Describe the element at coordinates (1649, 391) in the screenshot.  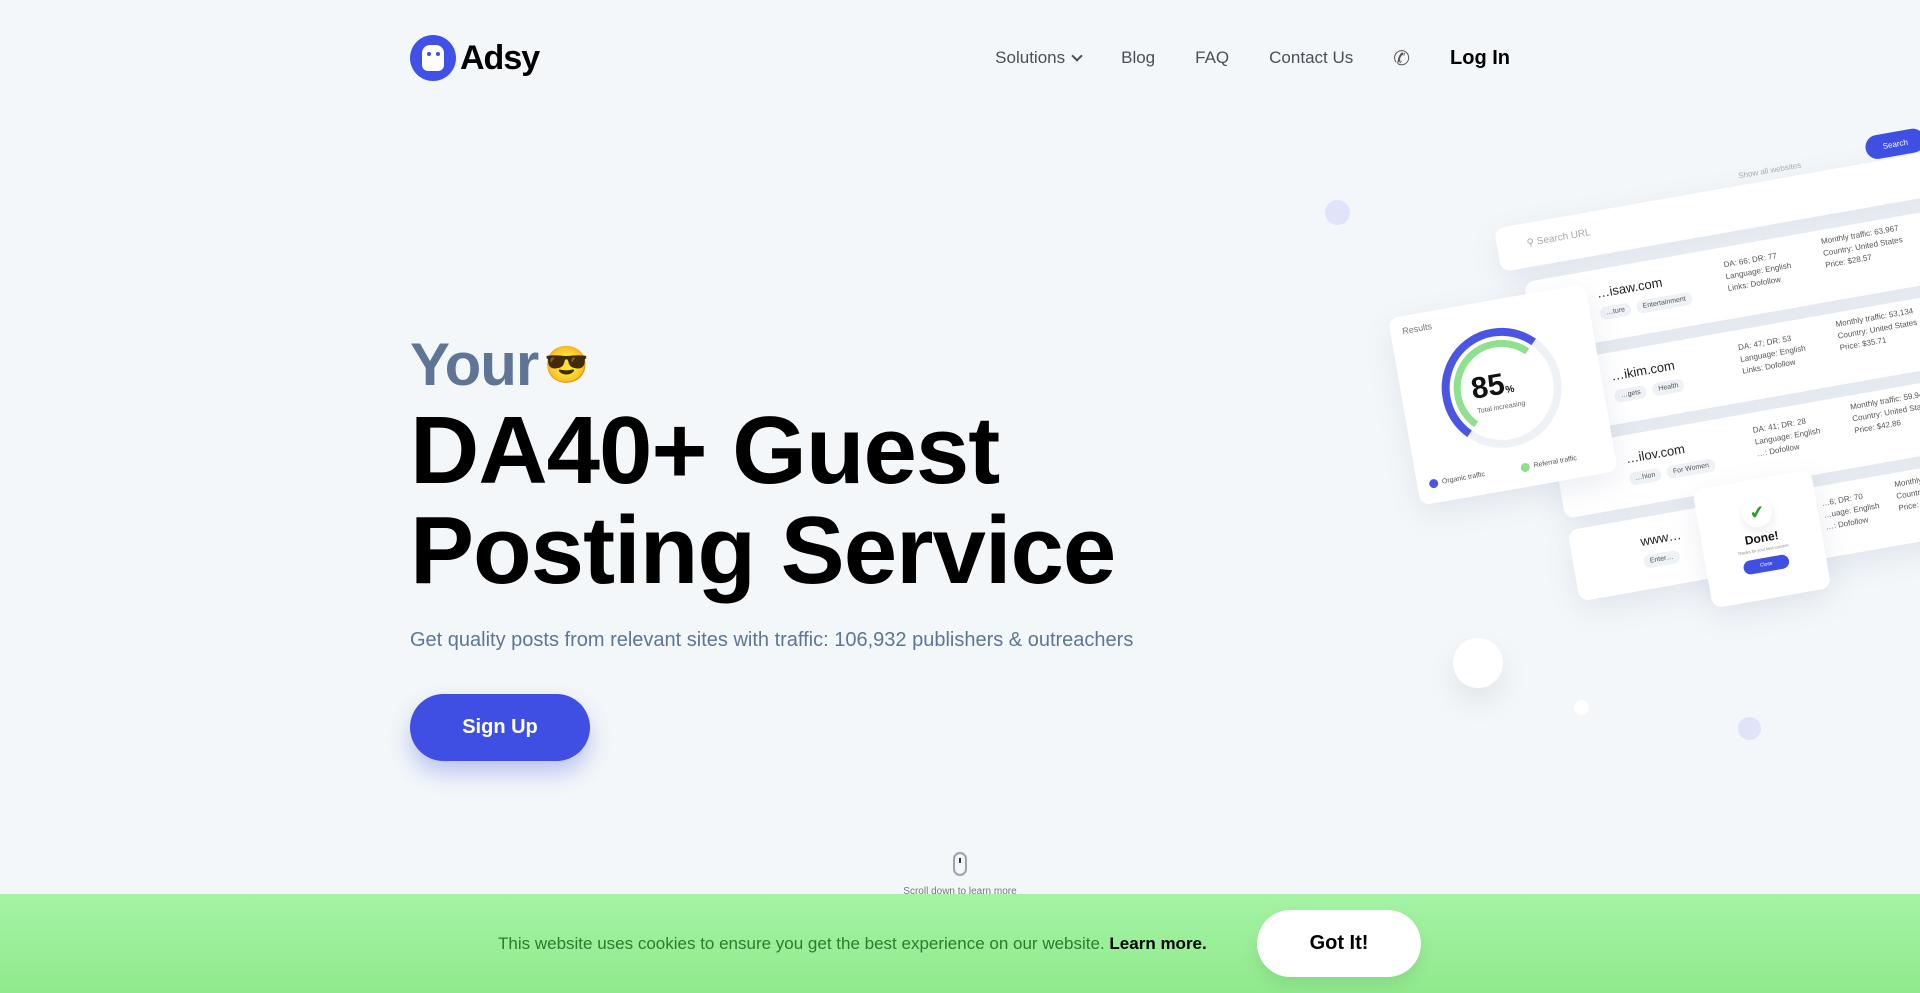
I see `tags: …gets Health` at that location.